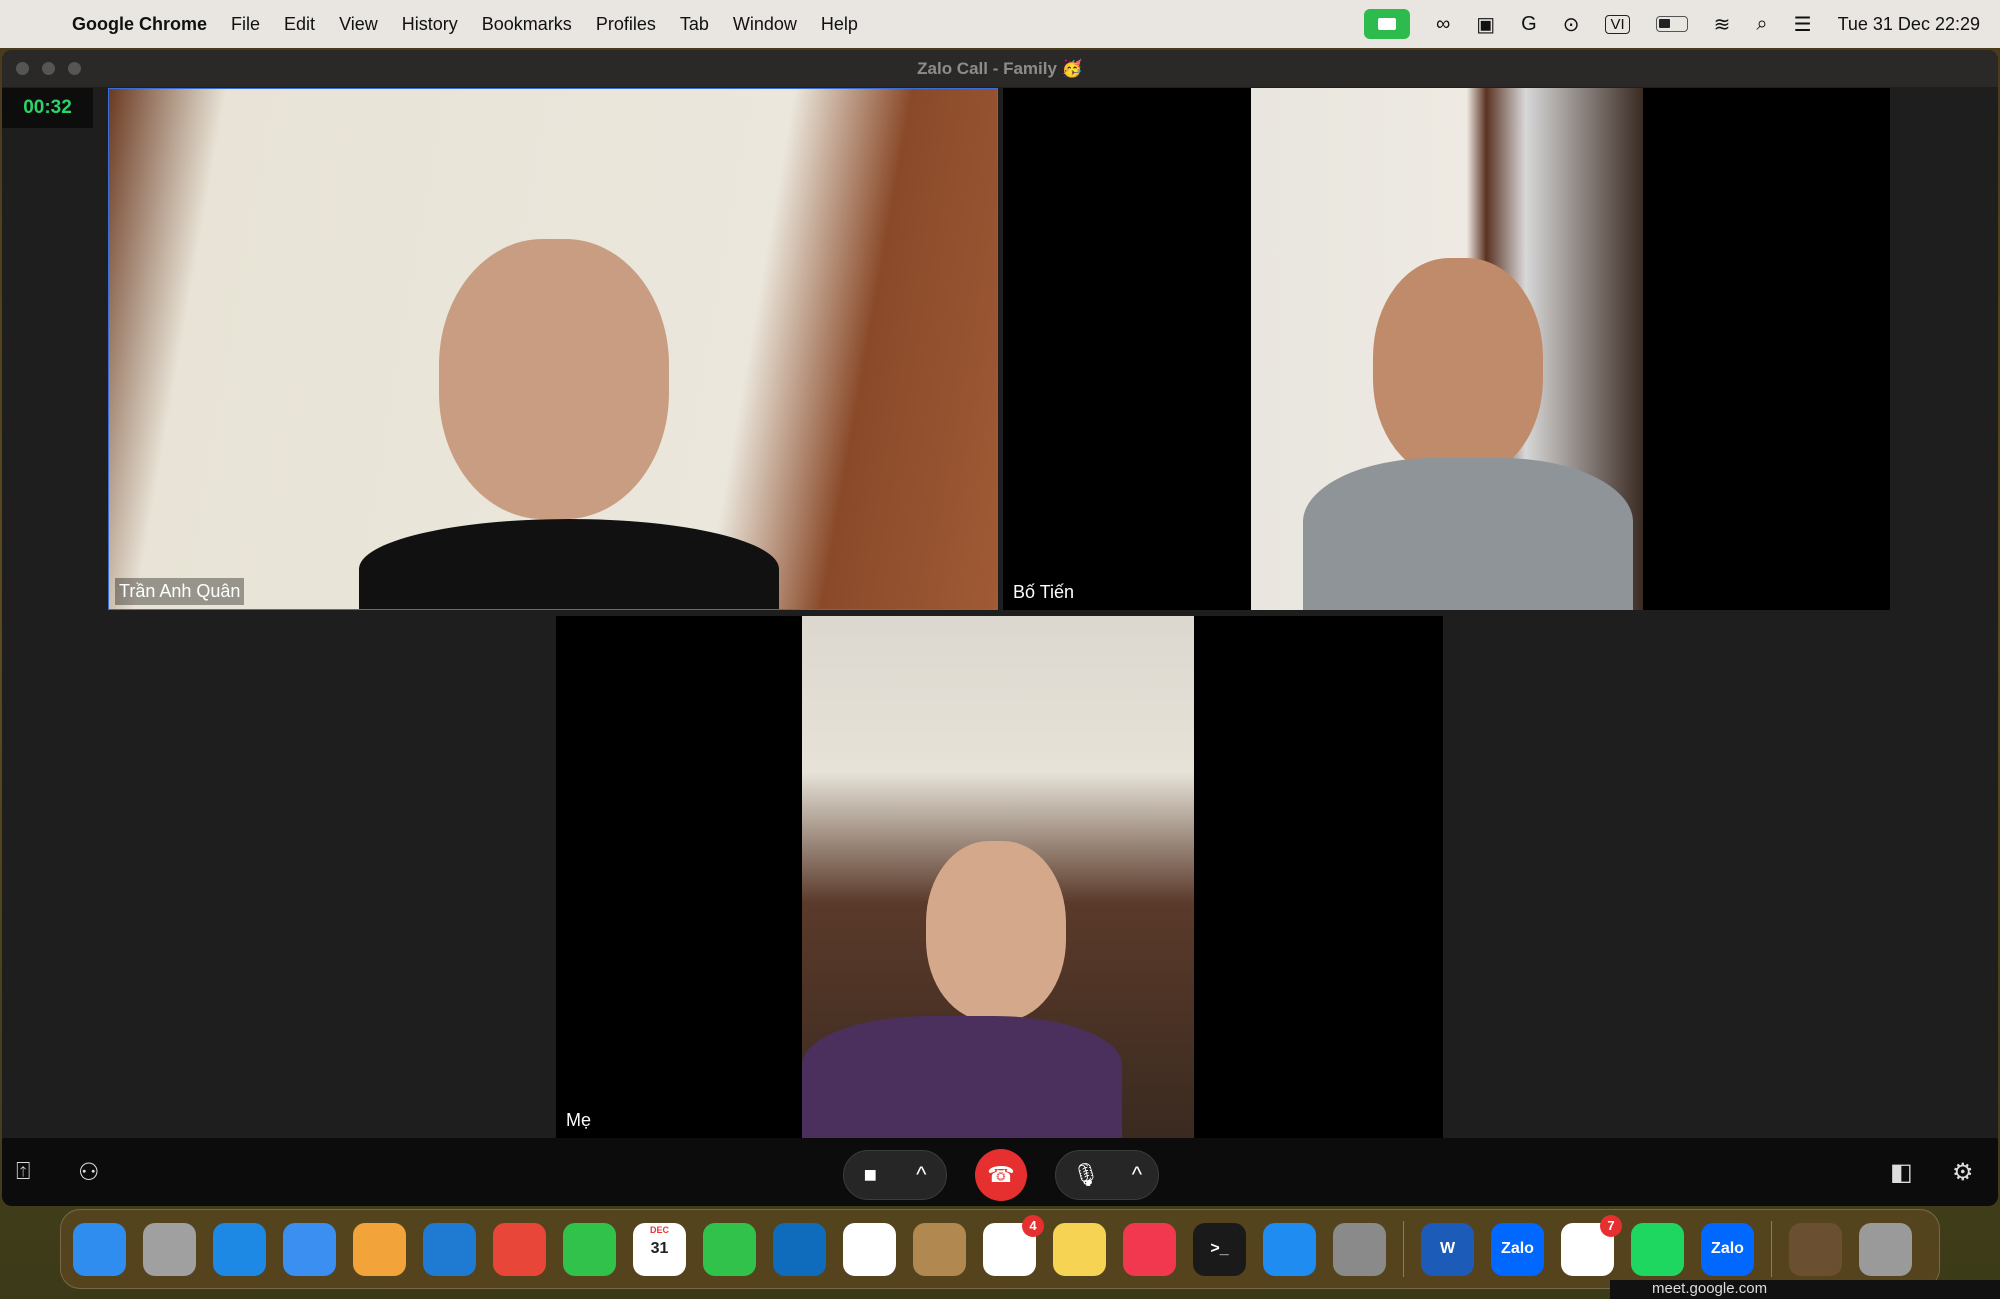  What do you see at coordinates (1485, 24) in the screenshot?
I see `outlook-icon: ▣` at bounding box center [1485, 24].